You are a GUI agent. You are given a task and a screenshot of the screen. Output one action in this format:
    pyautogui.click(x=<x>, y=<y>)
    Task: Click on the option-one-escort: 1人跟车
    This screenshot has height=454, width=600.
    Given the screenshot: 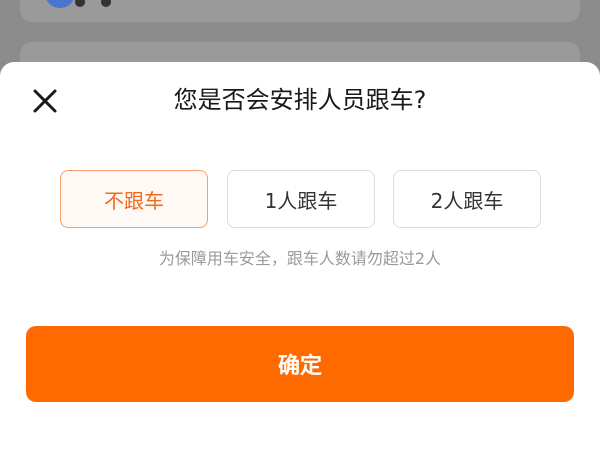 What is the action you would take?
    pyautogui.click(x=301, y=199)
    